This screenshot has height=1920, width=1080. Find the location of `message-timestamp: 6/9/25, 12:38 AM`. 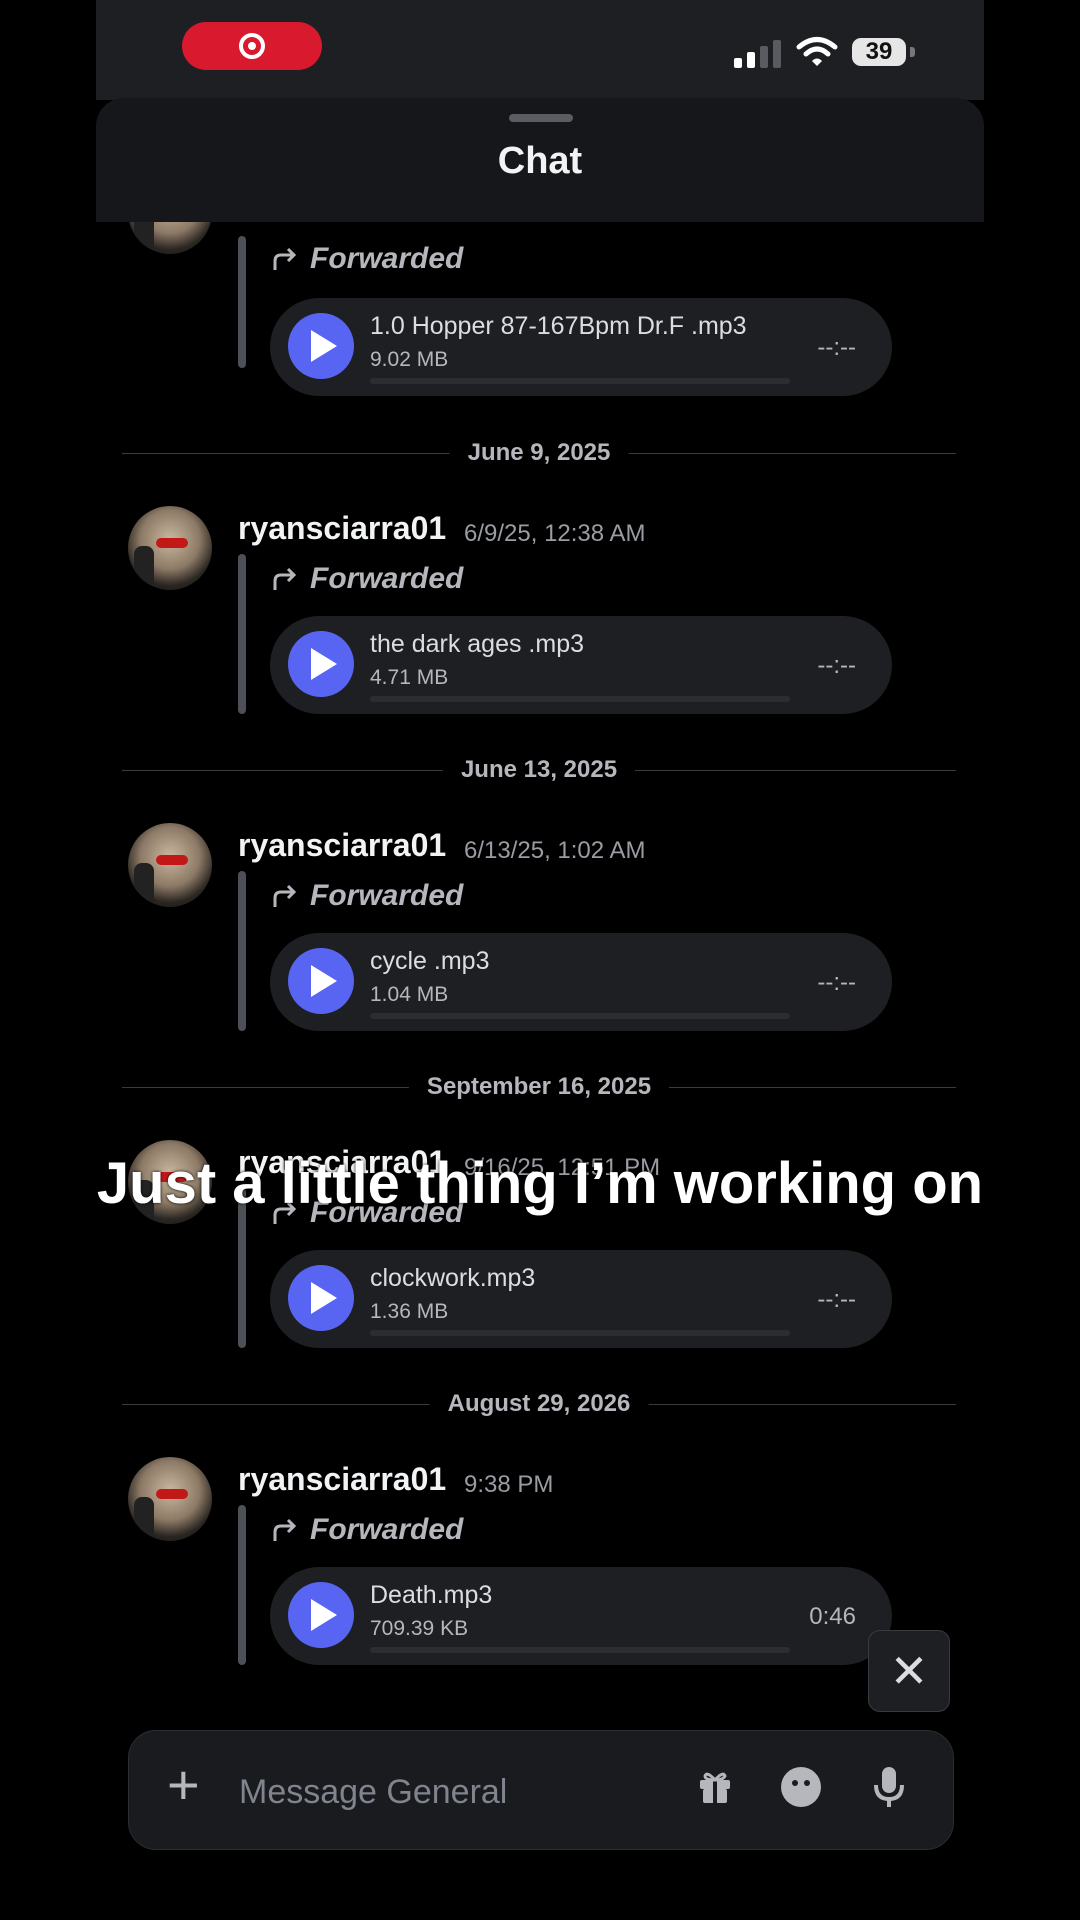

message-timestamp: 6/9/25, 12:38 AM is located at coordinates (555, 533).